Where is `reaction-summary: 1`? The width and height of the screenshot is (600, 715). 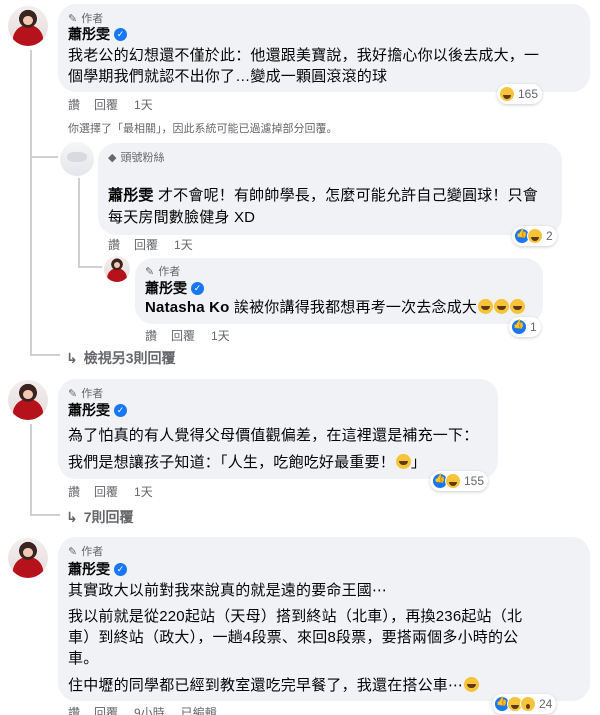
reaction-summary: 1 is located at coordinates (525, 327).